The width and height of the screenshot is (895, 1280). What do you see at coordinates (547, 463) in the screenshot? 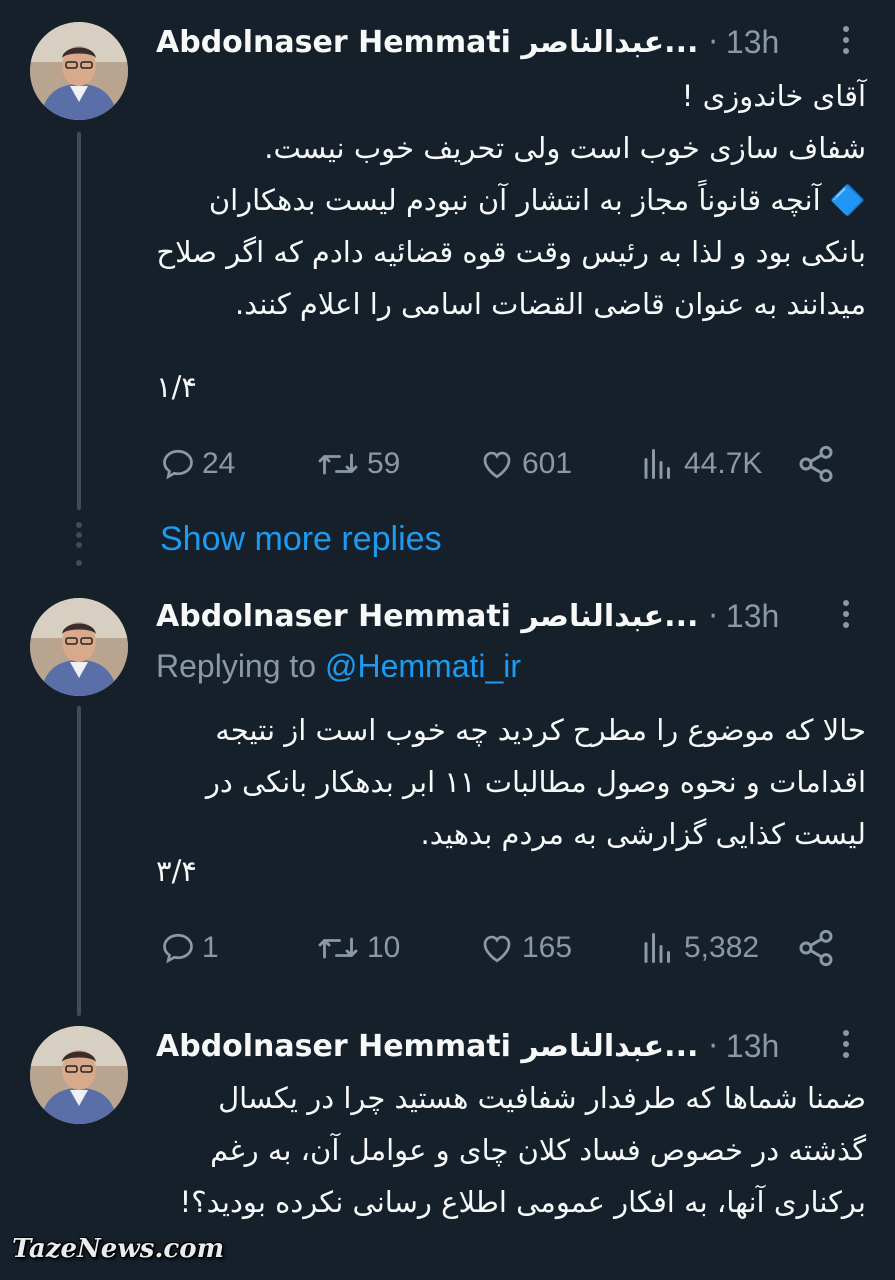
I see `like-count: 601` at bounding box center [547, 463].